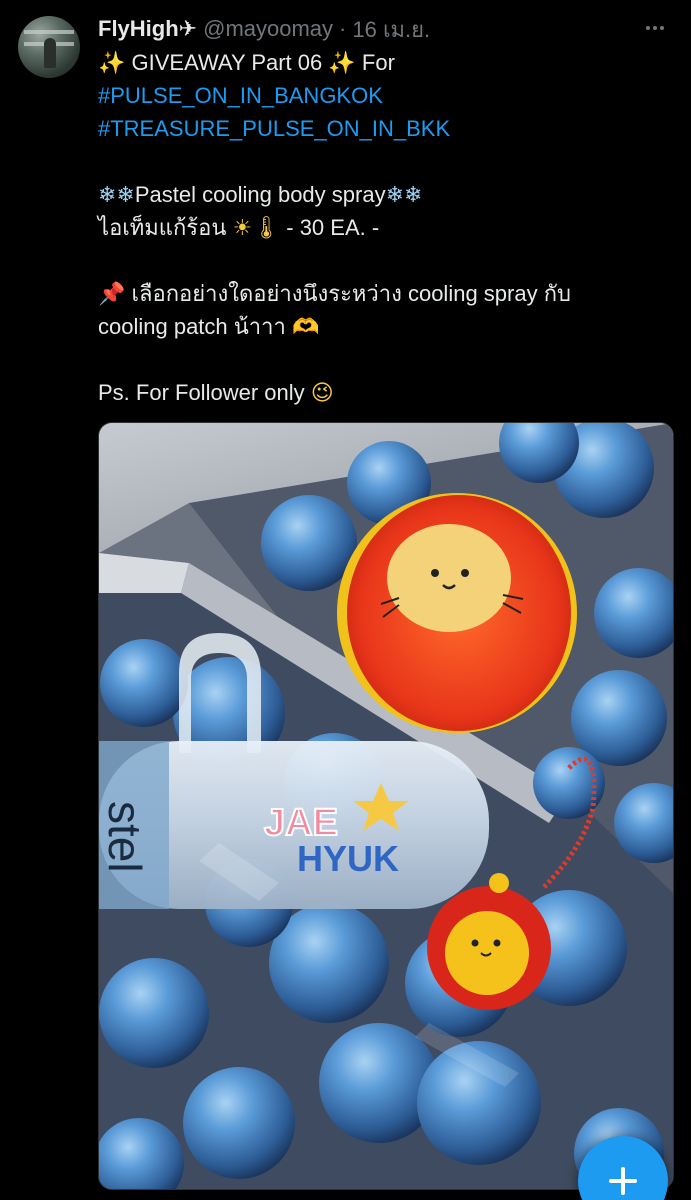 This screenshot has width=691, height=1200. What do you see at coordinates (623, 1181) in the screenshot?
I see `plus-icon` at bounding box center [623, 1181].